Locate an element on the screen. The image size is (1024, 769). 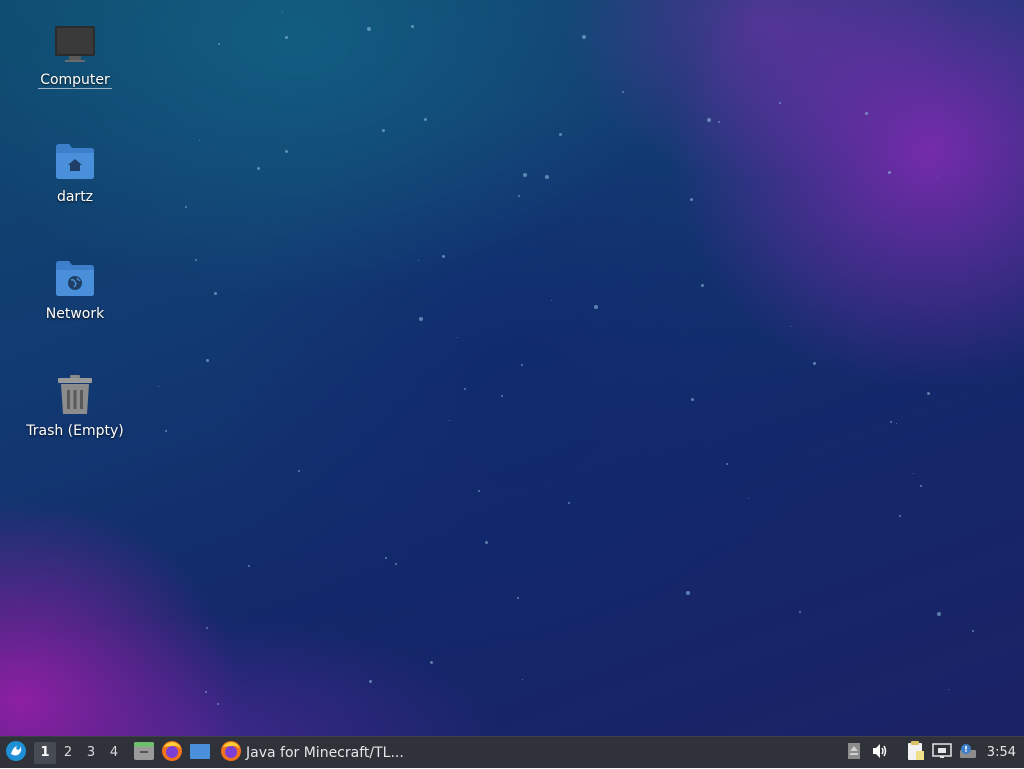
show-desktop-launcher is located at coordinates (200, 753).